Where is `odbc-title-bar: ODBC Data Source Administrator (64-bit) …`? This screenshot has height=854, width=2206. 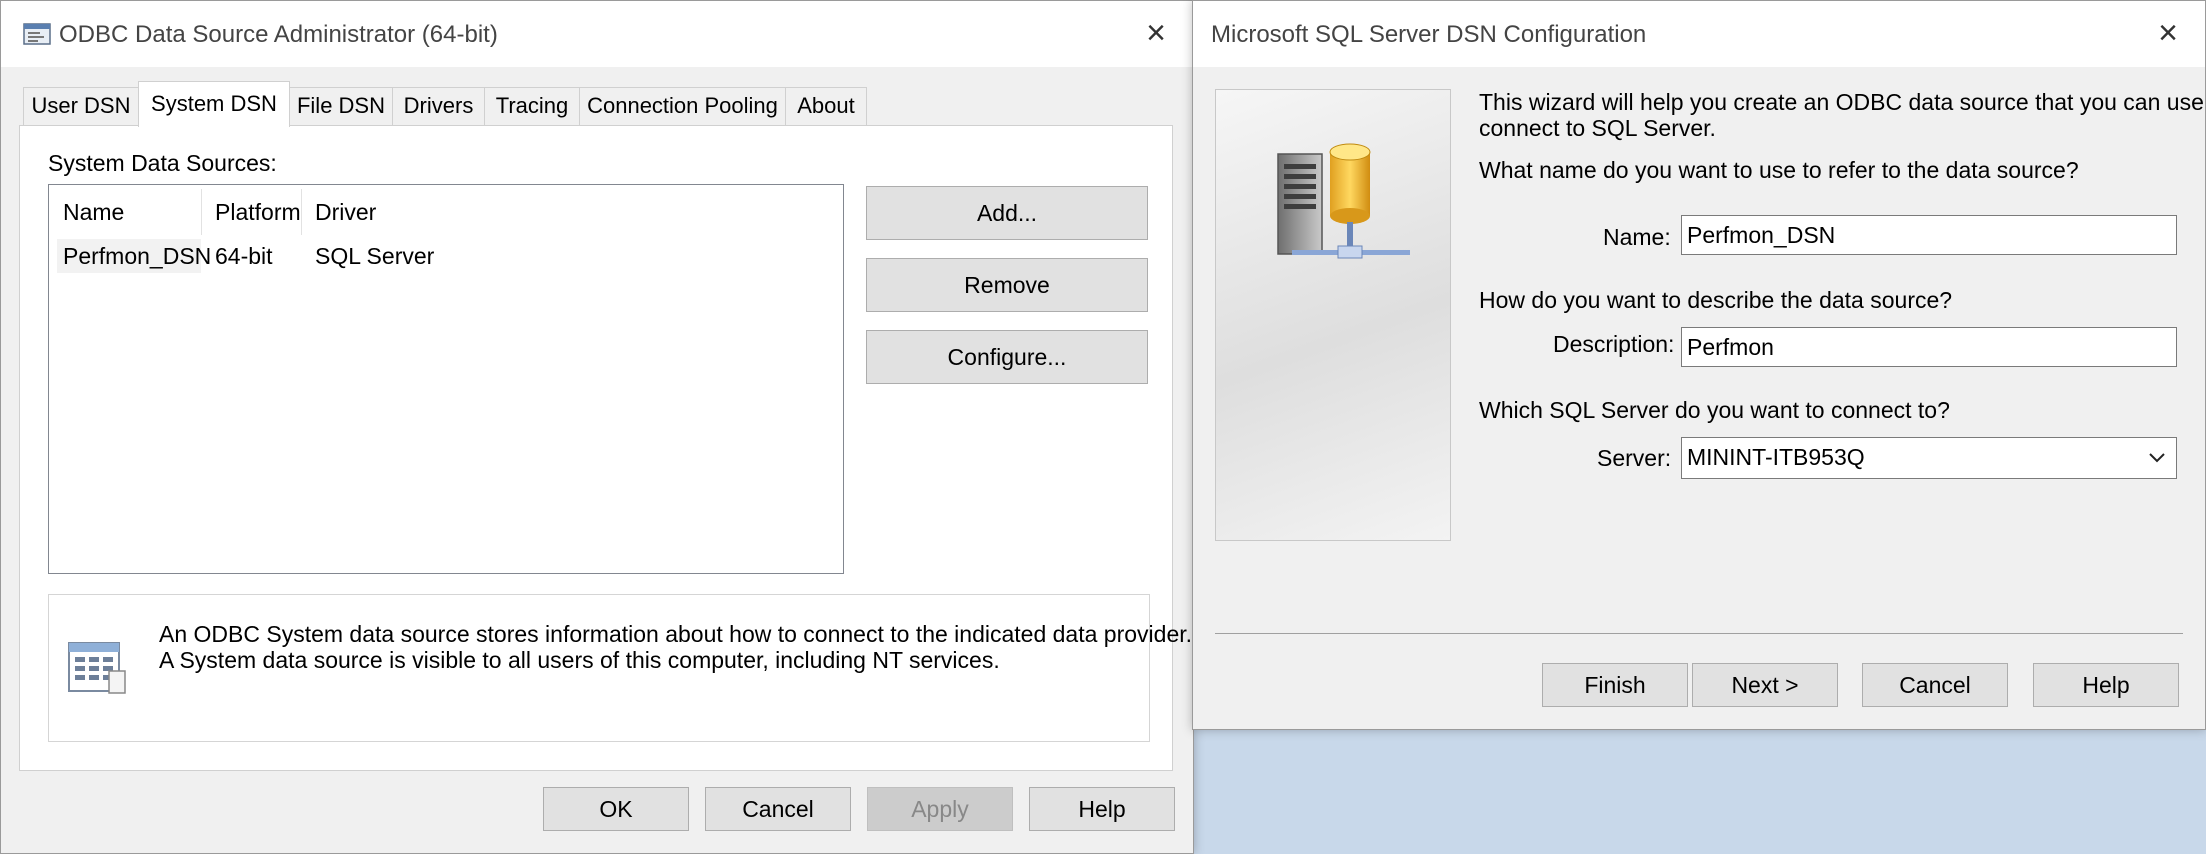 odbc-title-bar: ODBC Data Source Administrator (64-bit) … is located at coordinates (597, 34).